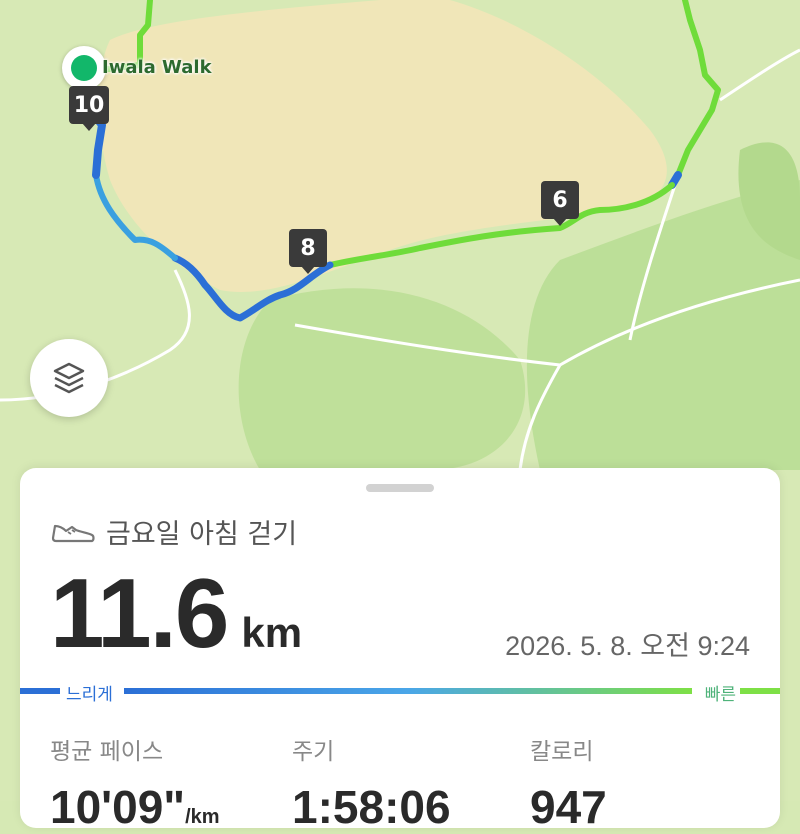 This screenshot has height=834, width=800. I want to click on stat-duration: 주기 1:58:06, so click(371, 783).